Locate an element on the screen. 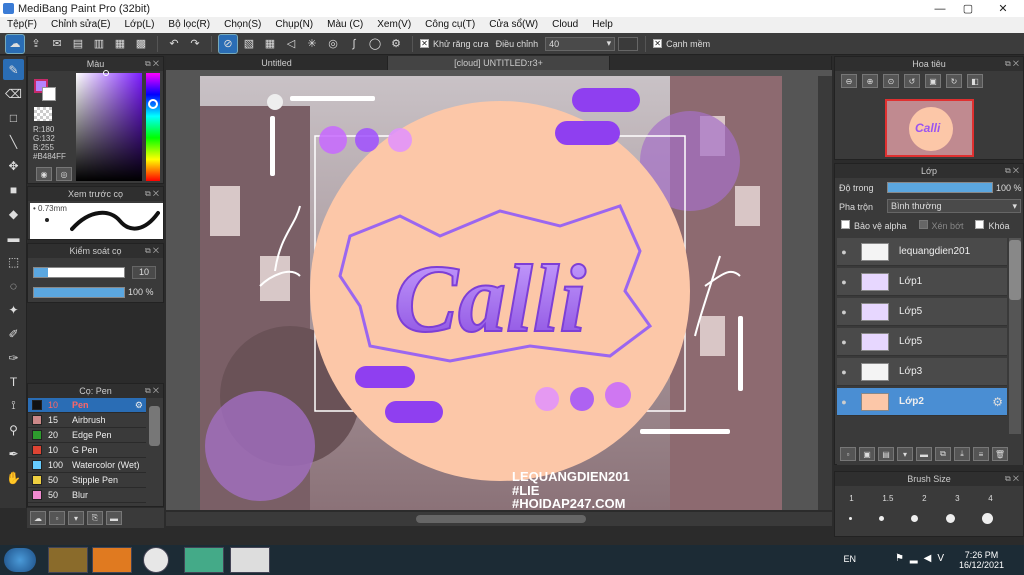  brush-size-3: 3 is located at coordinates (957, 498).